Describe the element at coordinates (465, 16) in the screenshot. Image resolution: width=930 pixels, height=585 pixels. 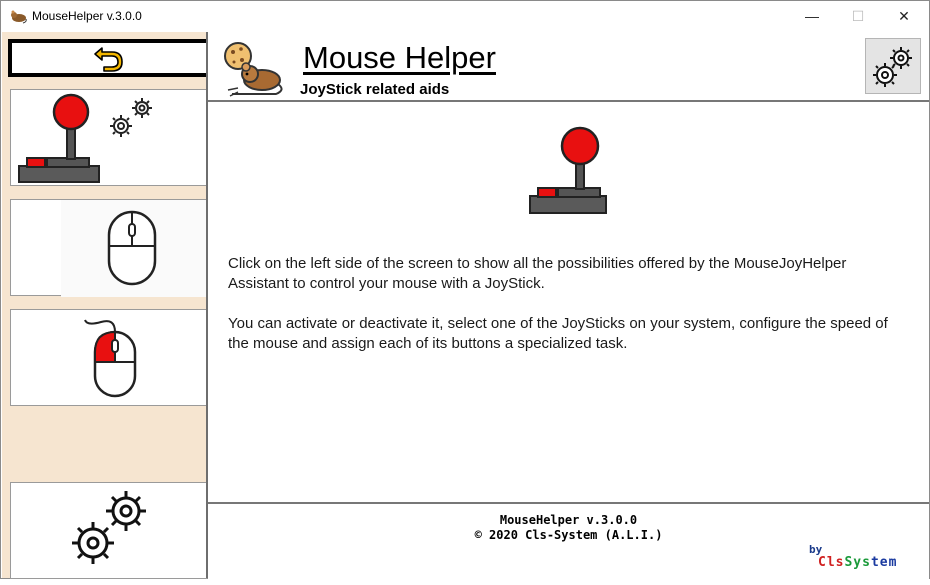
I see `title-bar: MouseHelper v.3.0.0 — ☐ ✕` at that location.